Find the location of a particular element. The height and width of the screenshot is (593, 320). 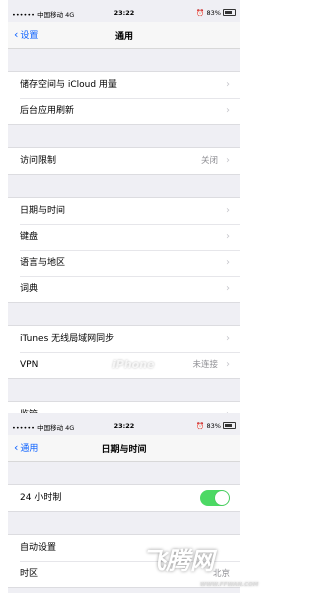

row-label: 日期与时间 is located at coordinates (43, 211).